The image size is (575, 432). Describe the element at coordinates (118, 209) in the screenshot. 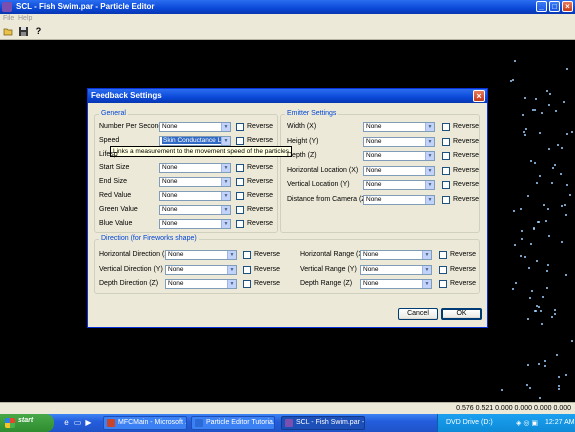

I see `general-row-6-label: Green Value` at that location.